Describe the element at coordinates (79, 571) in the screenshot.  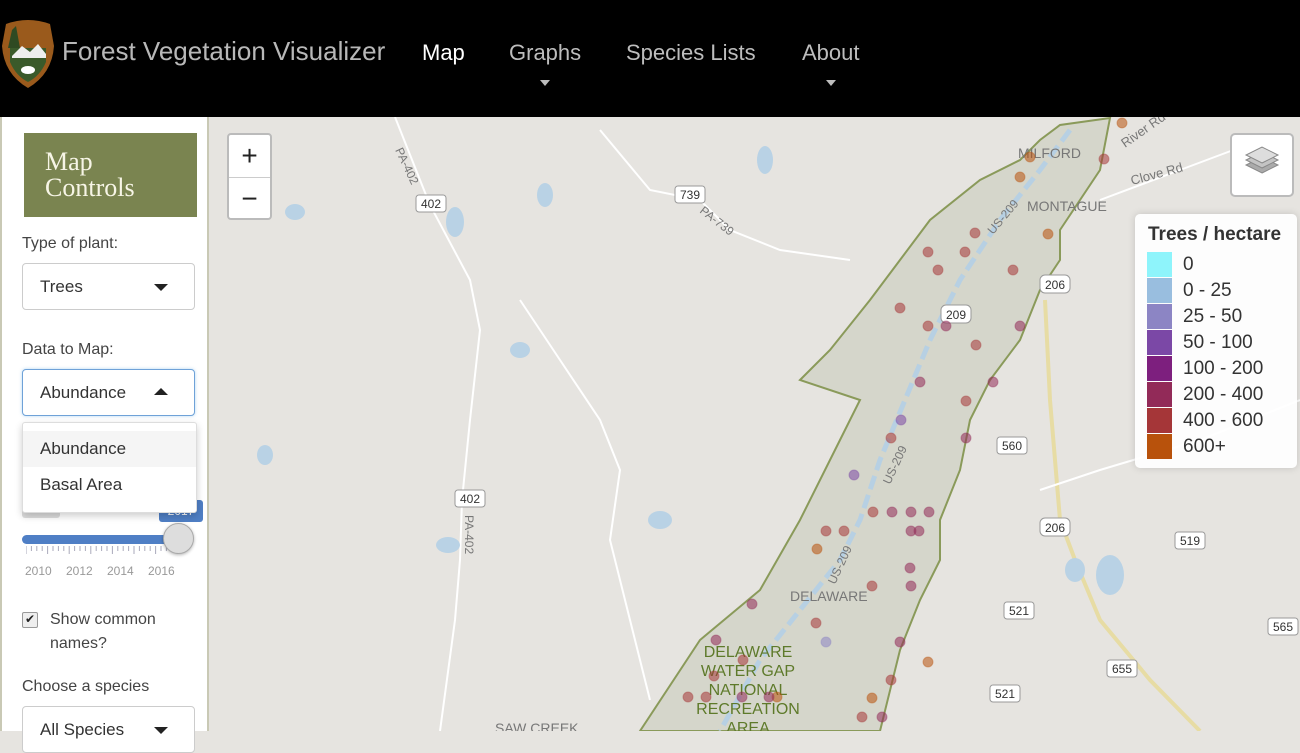
I see `tick-label: 2012` at that location.